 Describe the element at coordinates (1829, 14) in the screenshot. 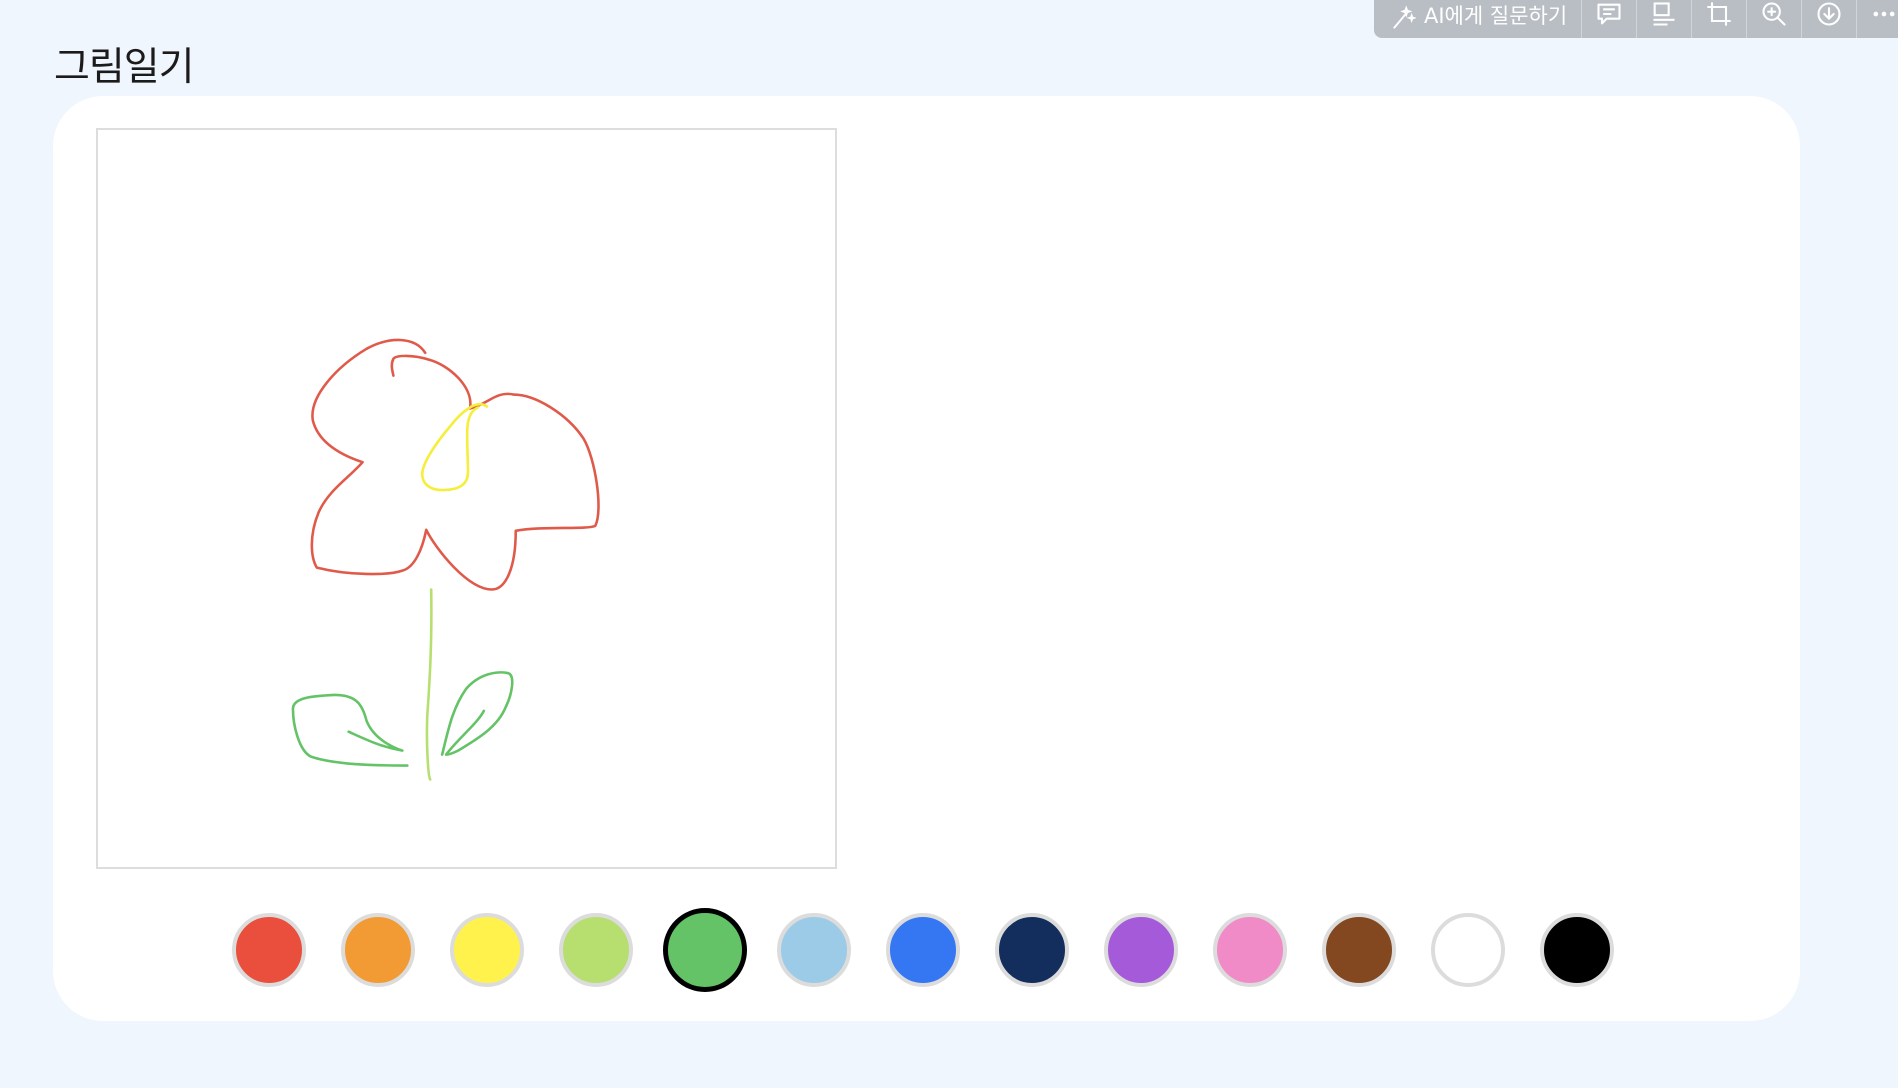

I see `download-icon` at that location.